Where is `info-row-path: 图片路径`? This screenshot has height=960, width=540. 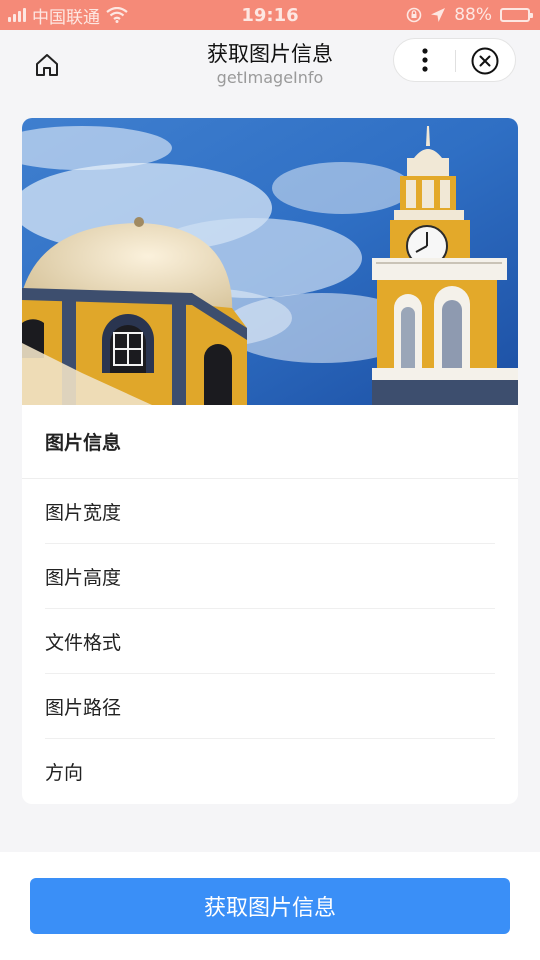
info-row-path: 图片路径 is located at coordinates (270, 706).